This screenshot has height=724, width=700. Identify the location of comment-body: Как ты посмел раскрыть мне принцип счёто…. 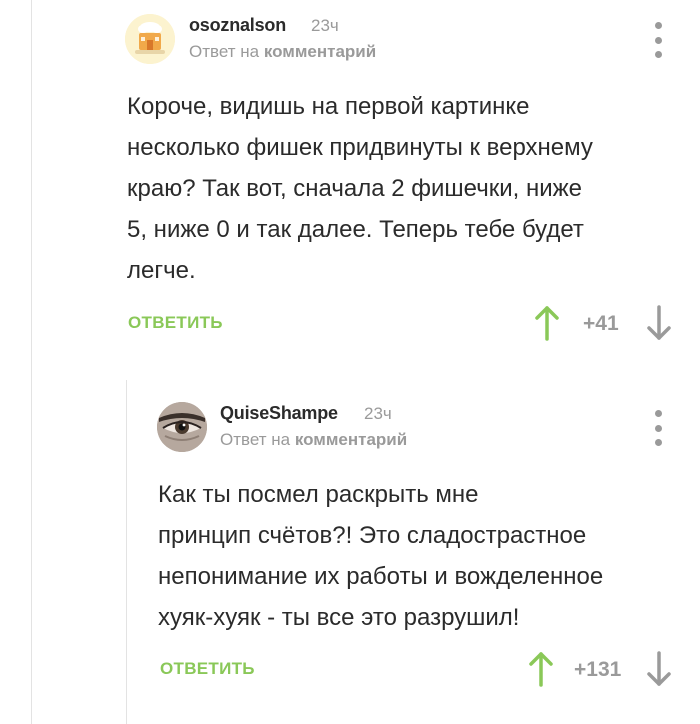
(381, 556).